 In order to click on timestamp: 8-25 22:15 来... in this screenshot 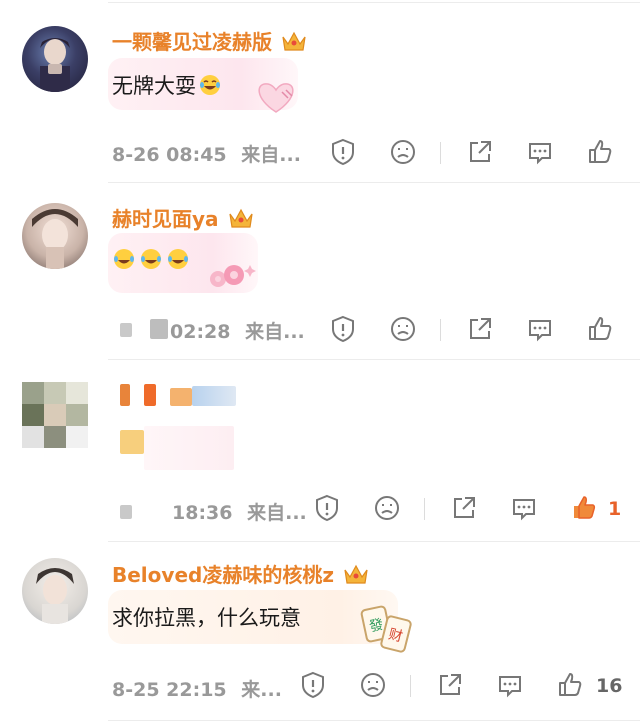, I will do `click(197, 690)`.